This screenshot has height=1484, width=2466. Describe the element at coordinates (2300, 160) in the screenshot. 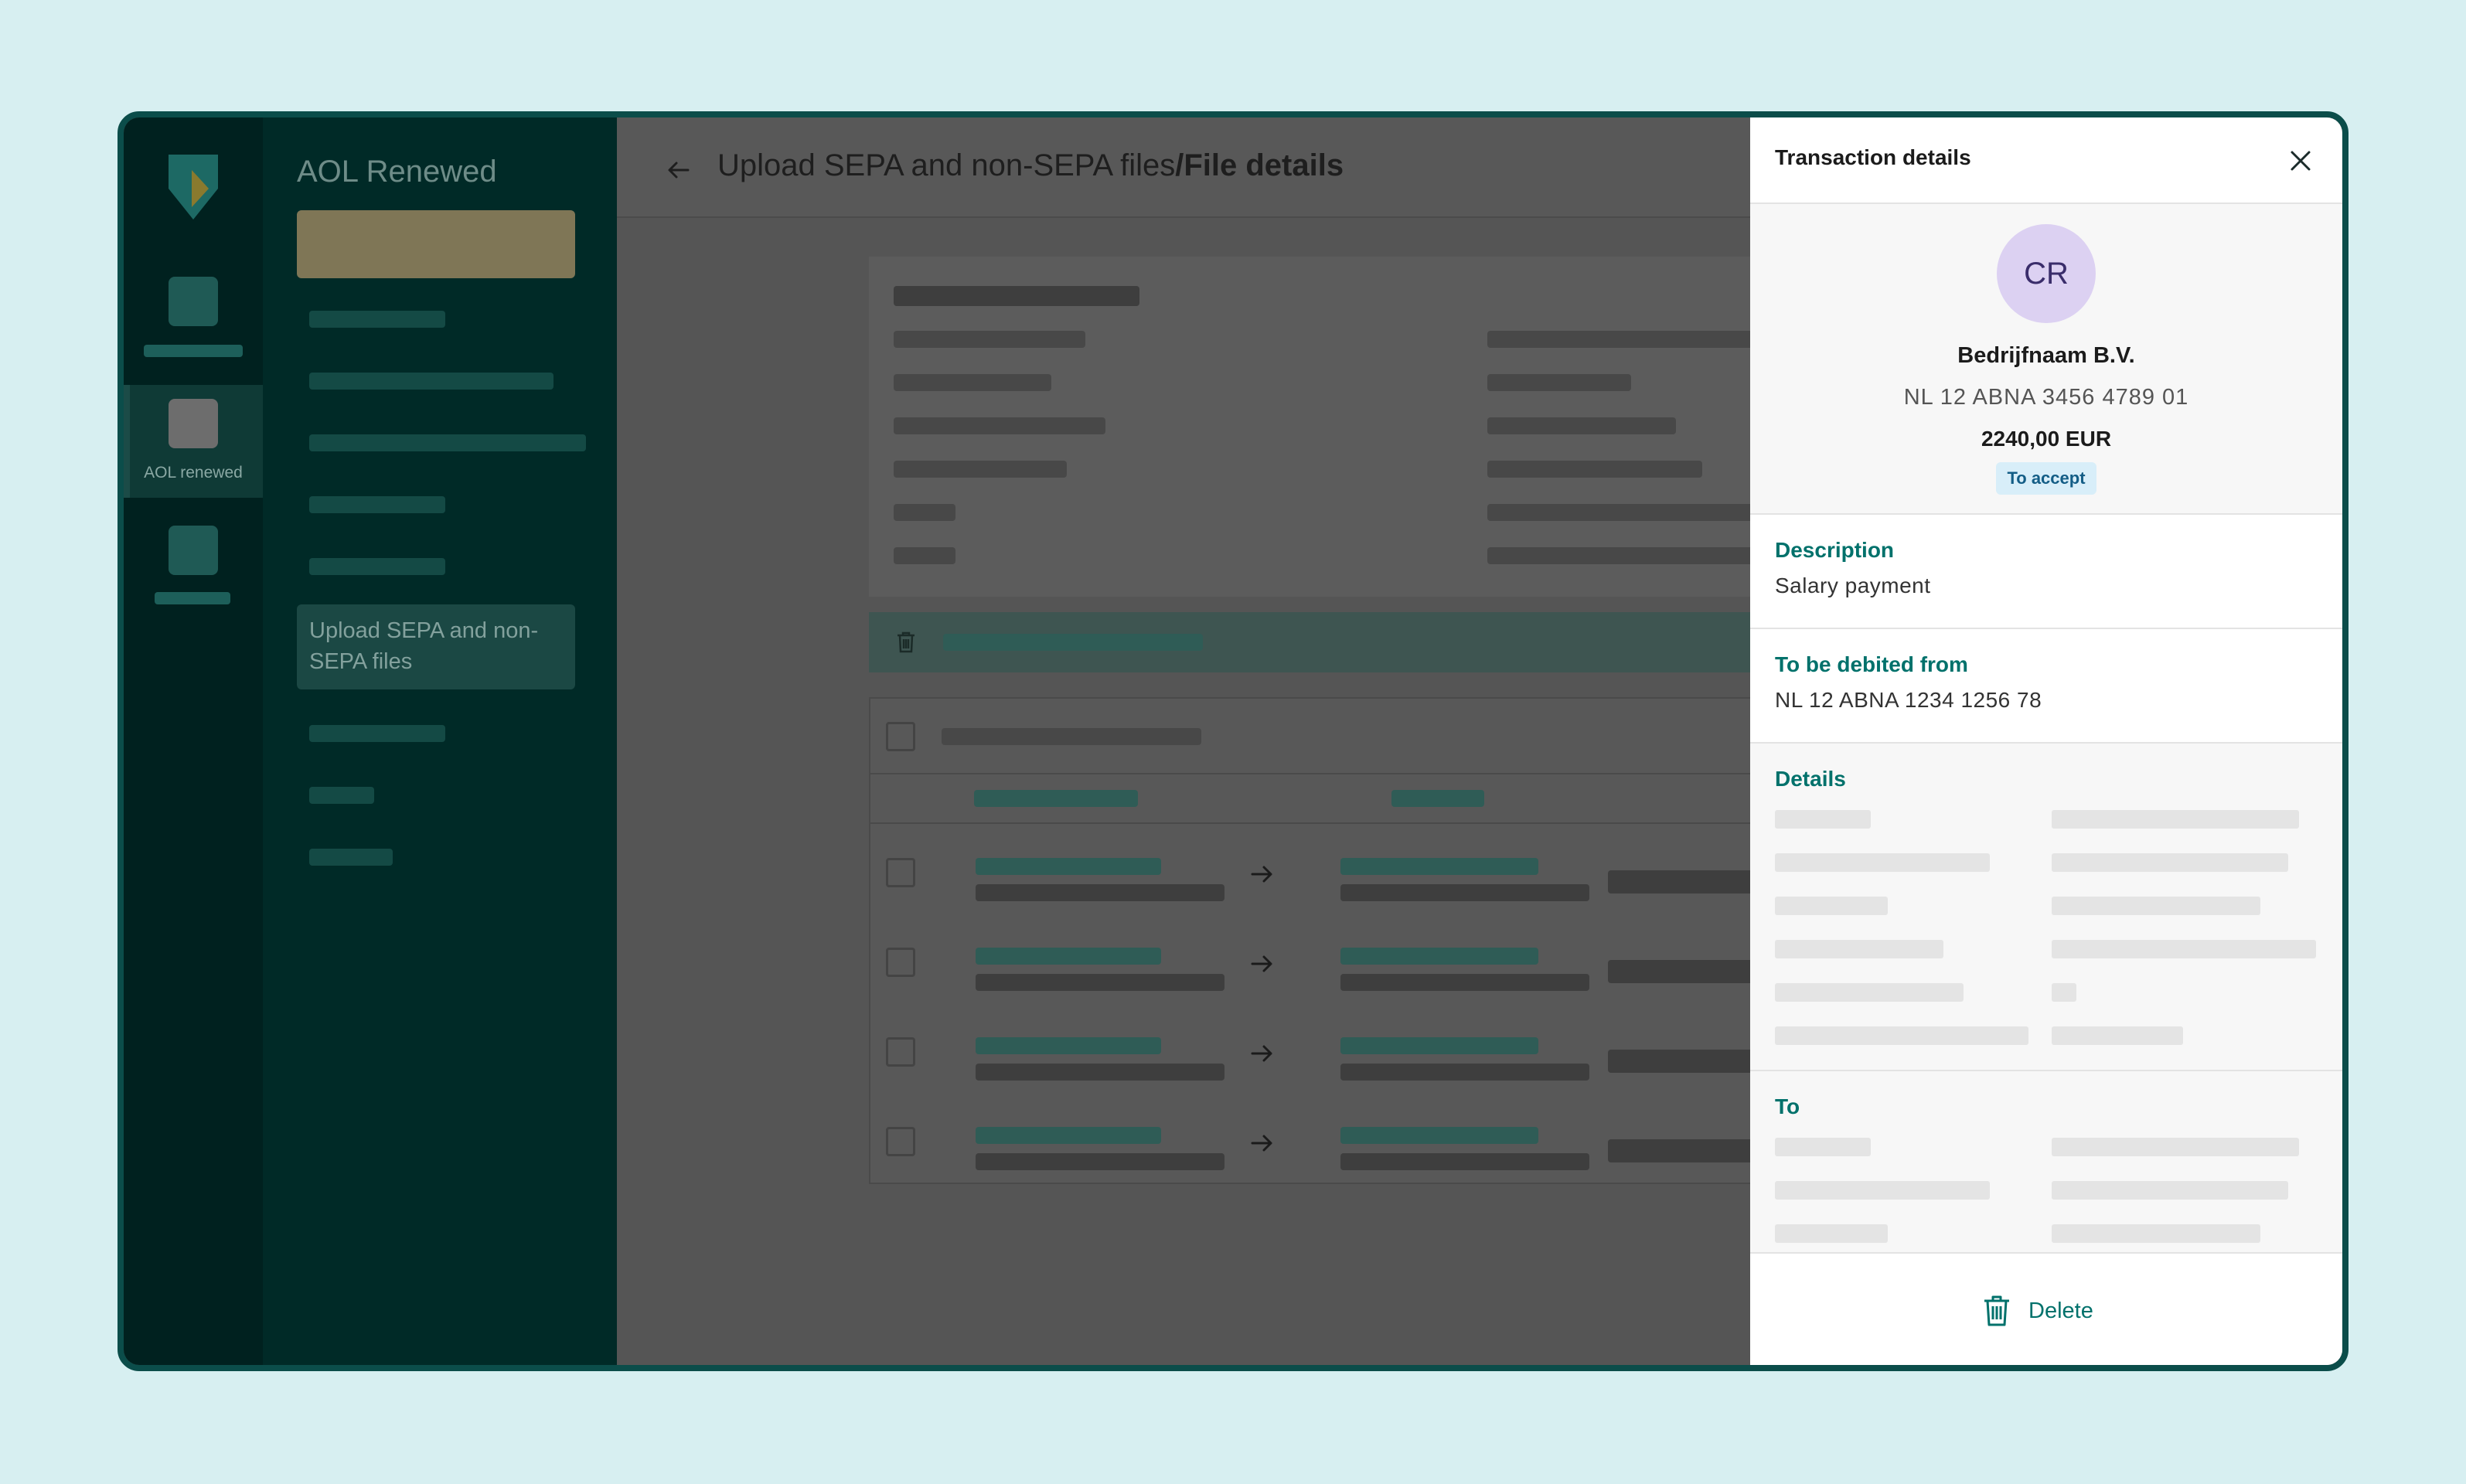

I see `close-icon` at that location.